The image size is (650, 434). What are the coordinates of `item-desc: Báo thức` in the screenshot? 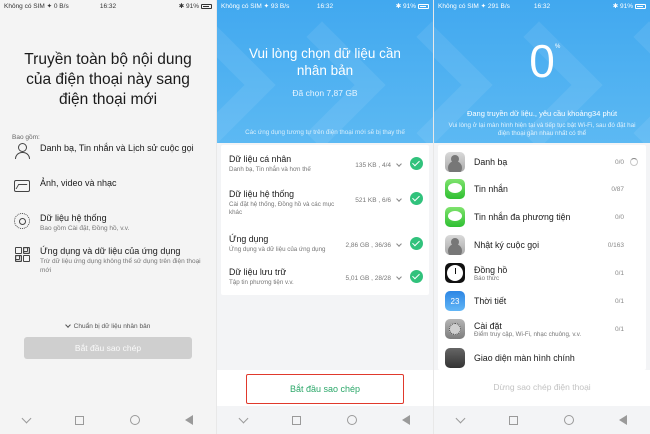 It's located at (487, 278).